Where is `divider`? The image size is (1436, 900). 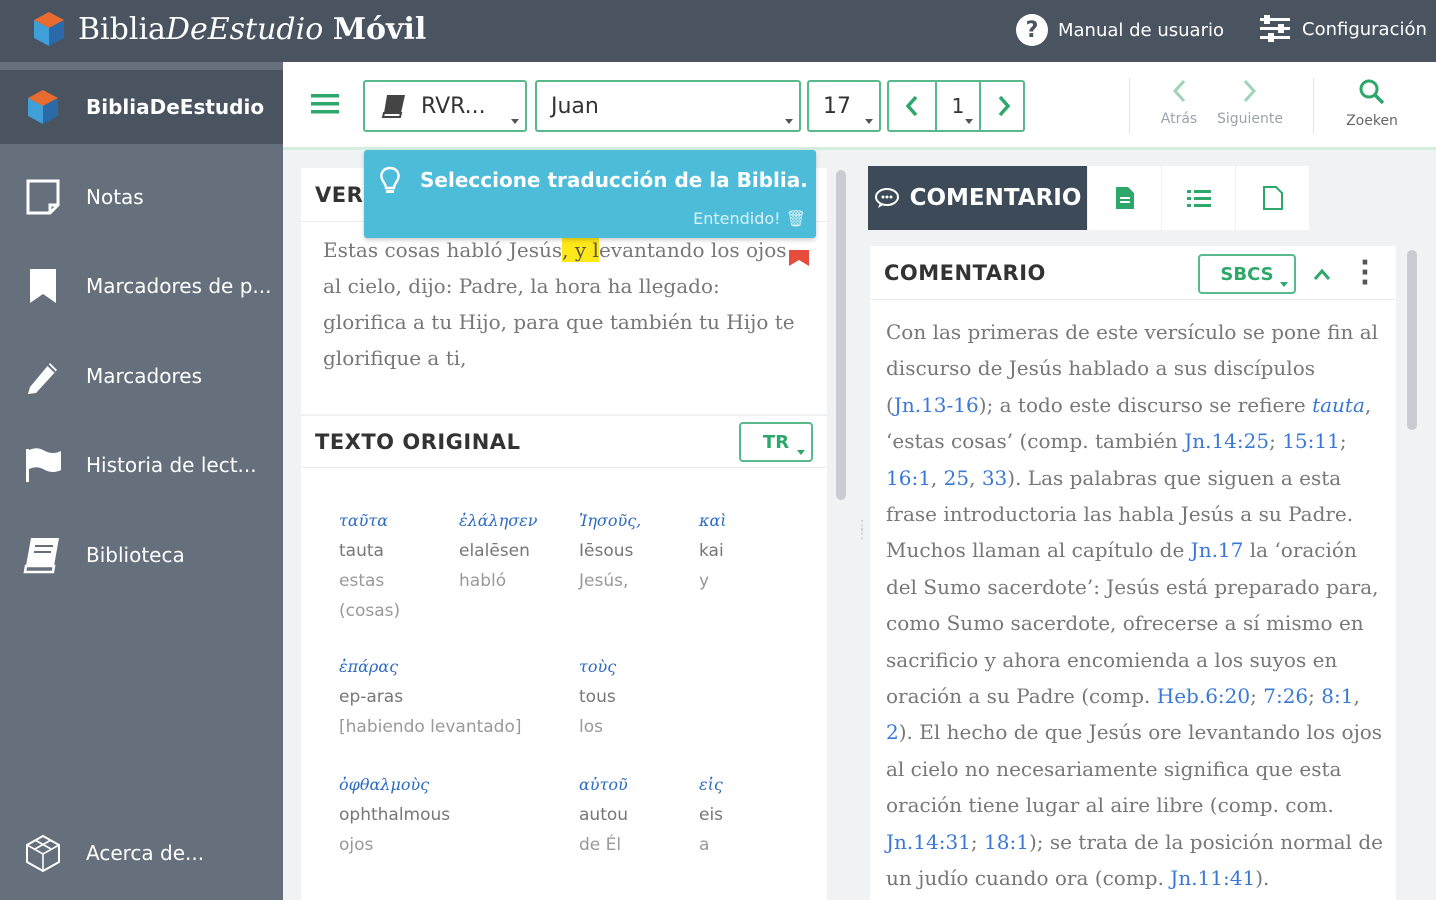
divider is located at coordinates (1313, 106).